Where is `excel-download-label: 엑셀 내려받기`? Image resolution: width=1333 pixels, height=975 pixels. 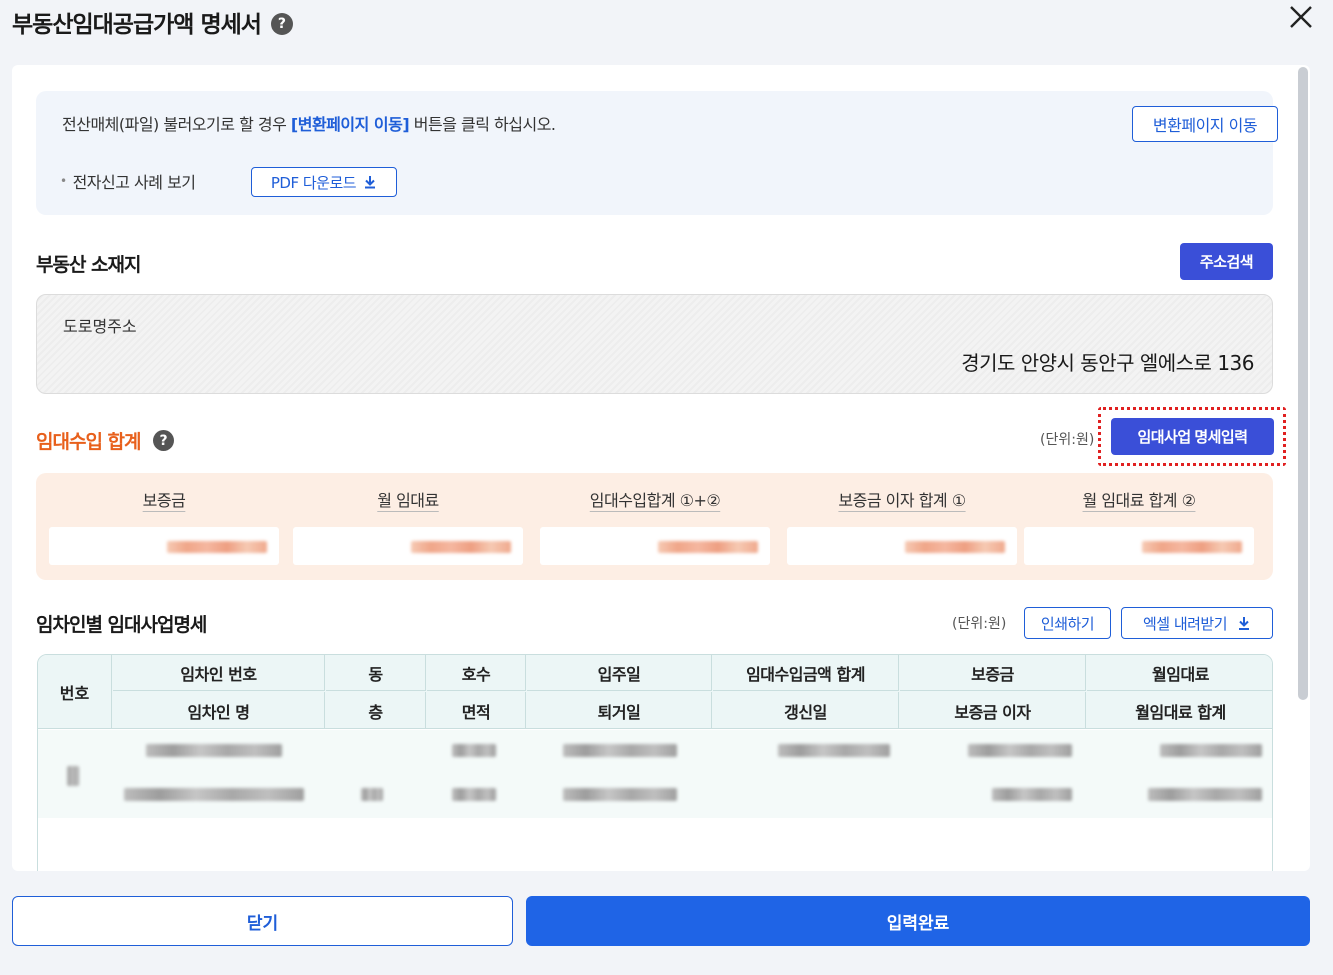
excel-download-label: 엑셀 내려받기 is located at coordinates (1185, 623).